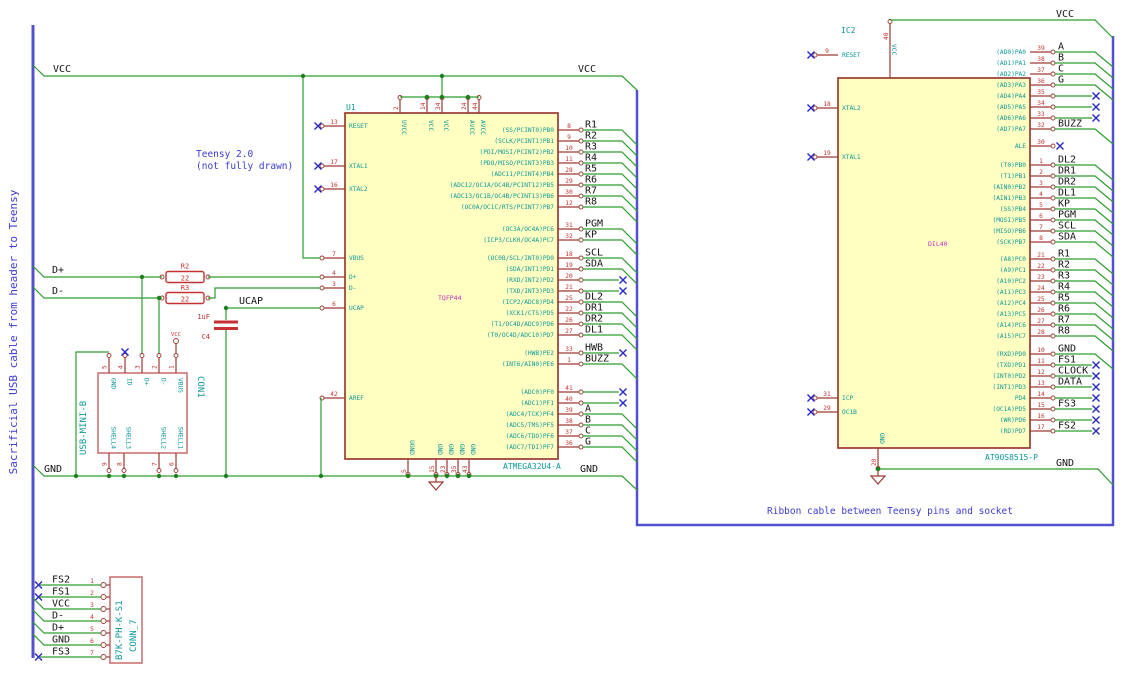  Describe the element at coordinates (594, 297) in the screenshot. I see `net-label: DL2` at that location.